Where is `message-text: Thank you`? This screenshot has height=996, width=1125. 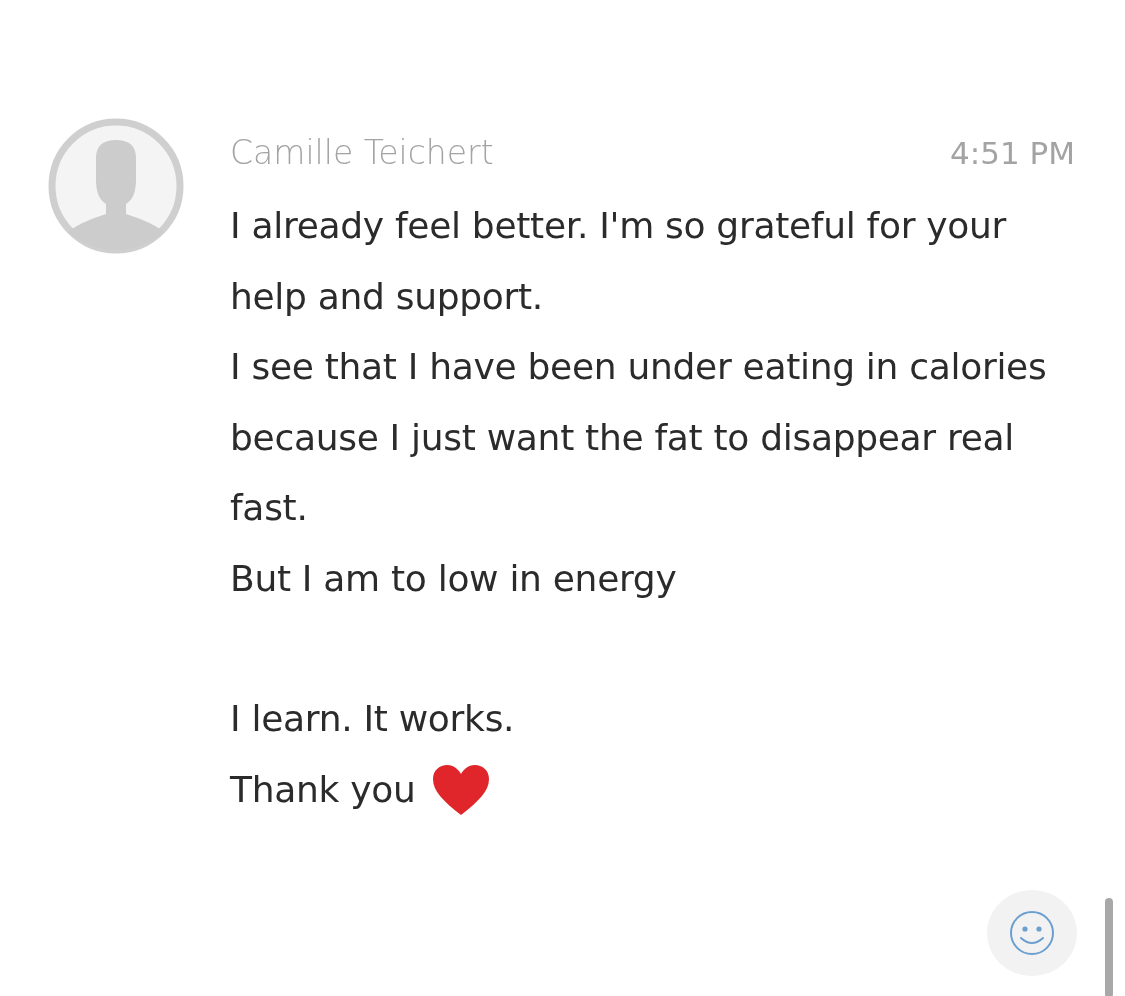
message-text: Thank you is located at coordinates (323, 789).